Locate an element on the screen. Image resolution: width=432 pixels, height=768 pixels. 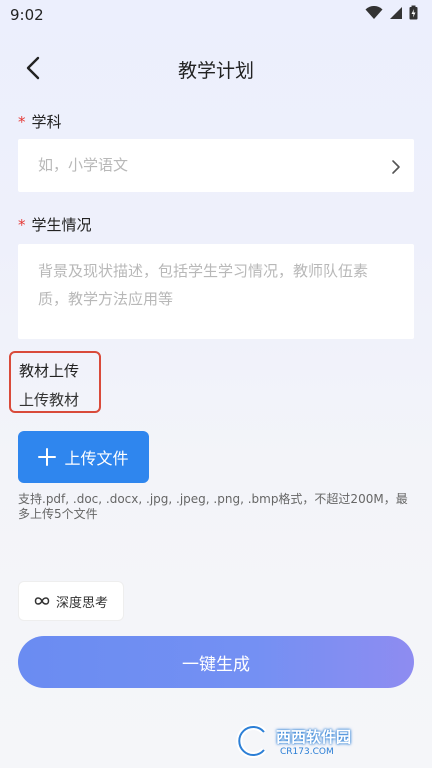
chevron-right-icon is located at coordinates (396, 167).